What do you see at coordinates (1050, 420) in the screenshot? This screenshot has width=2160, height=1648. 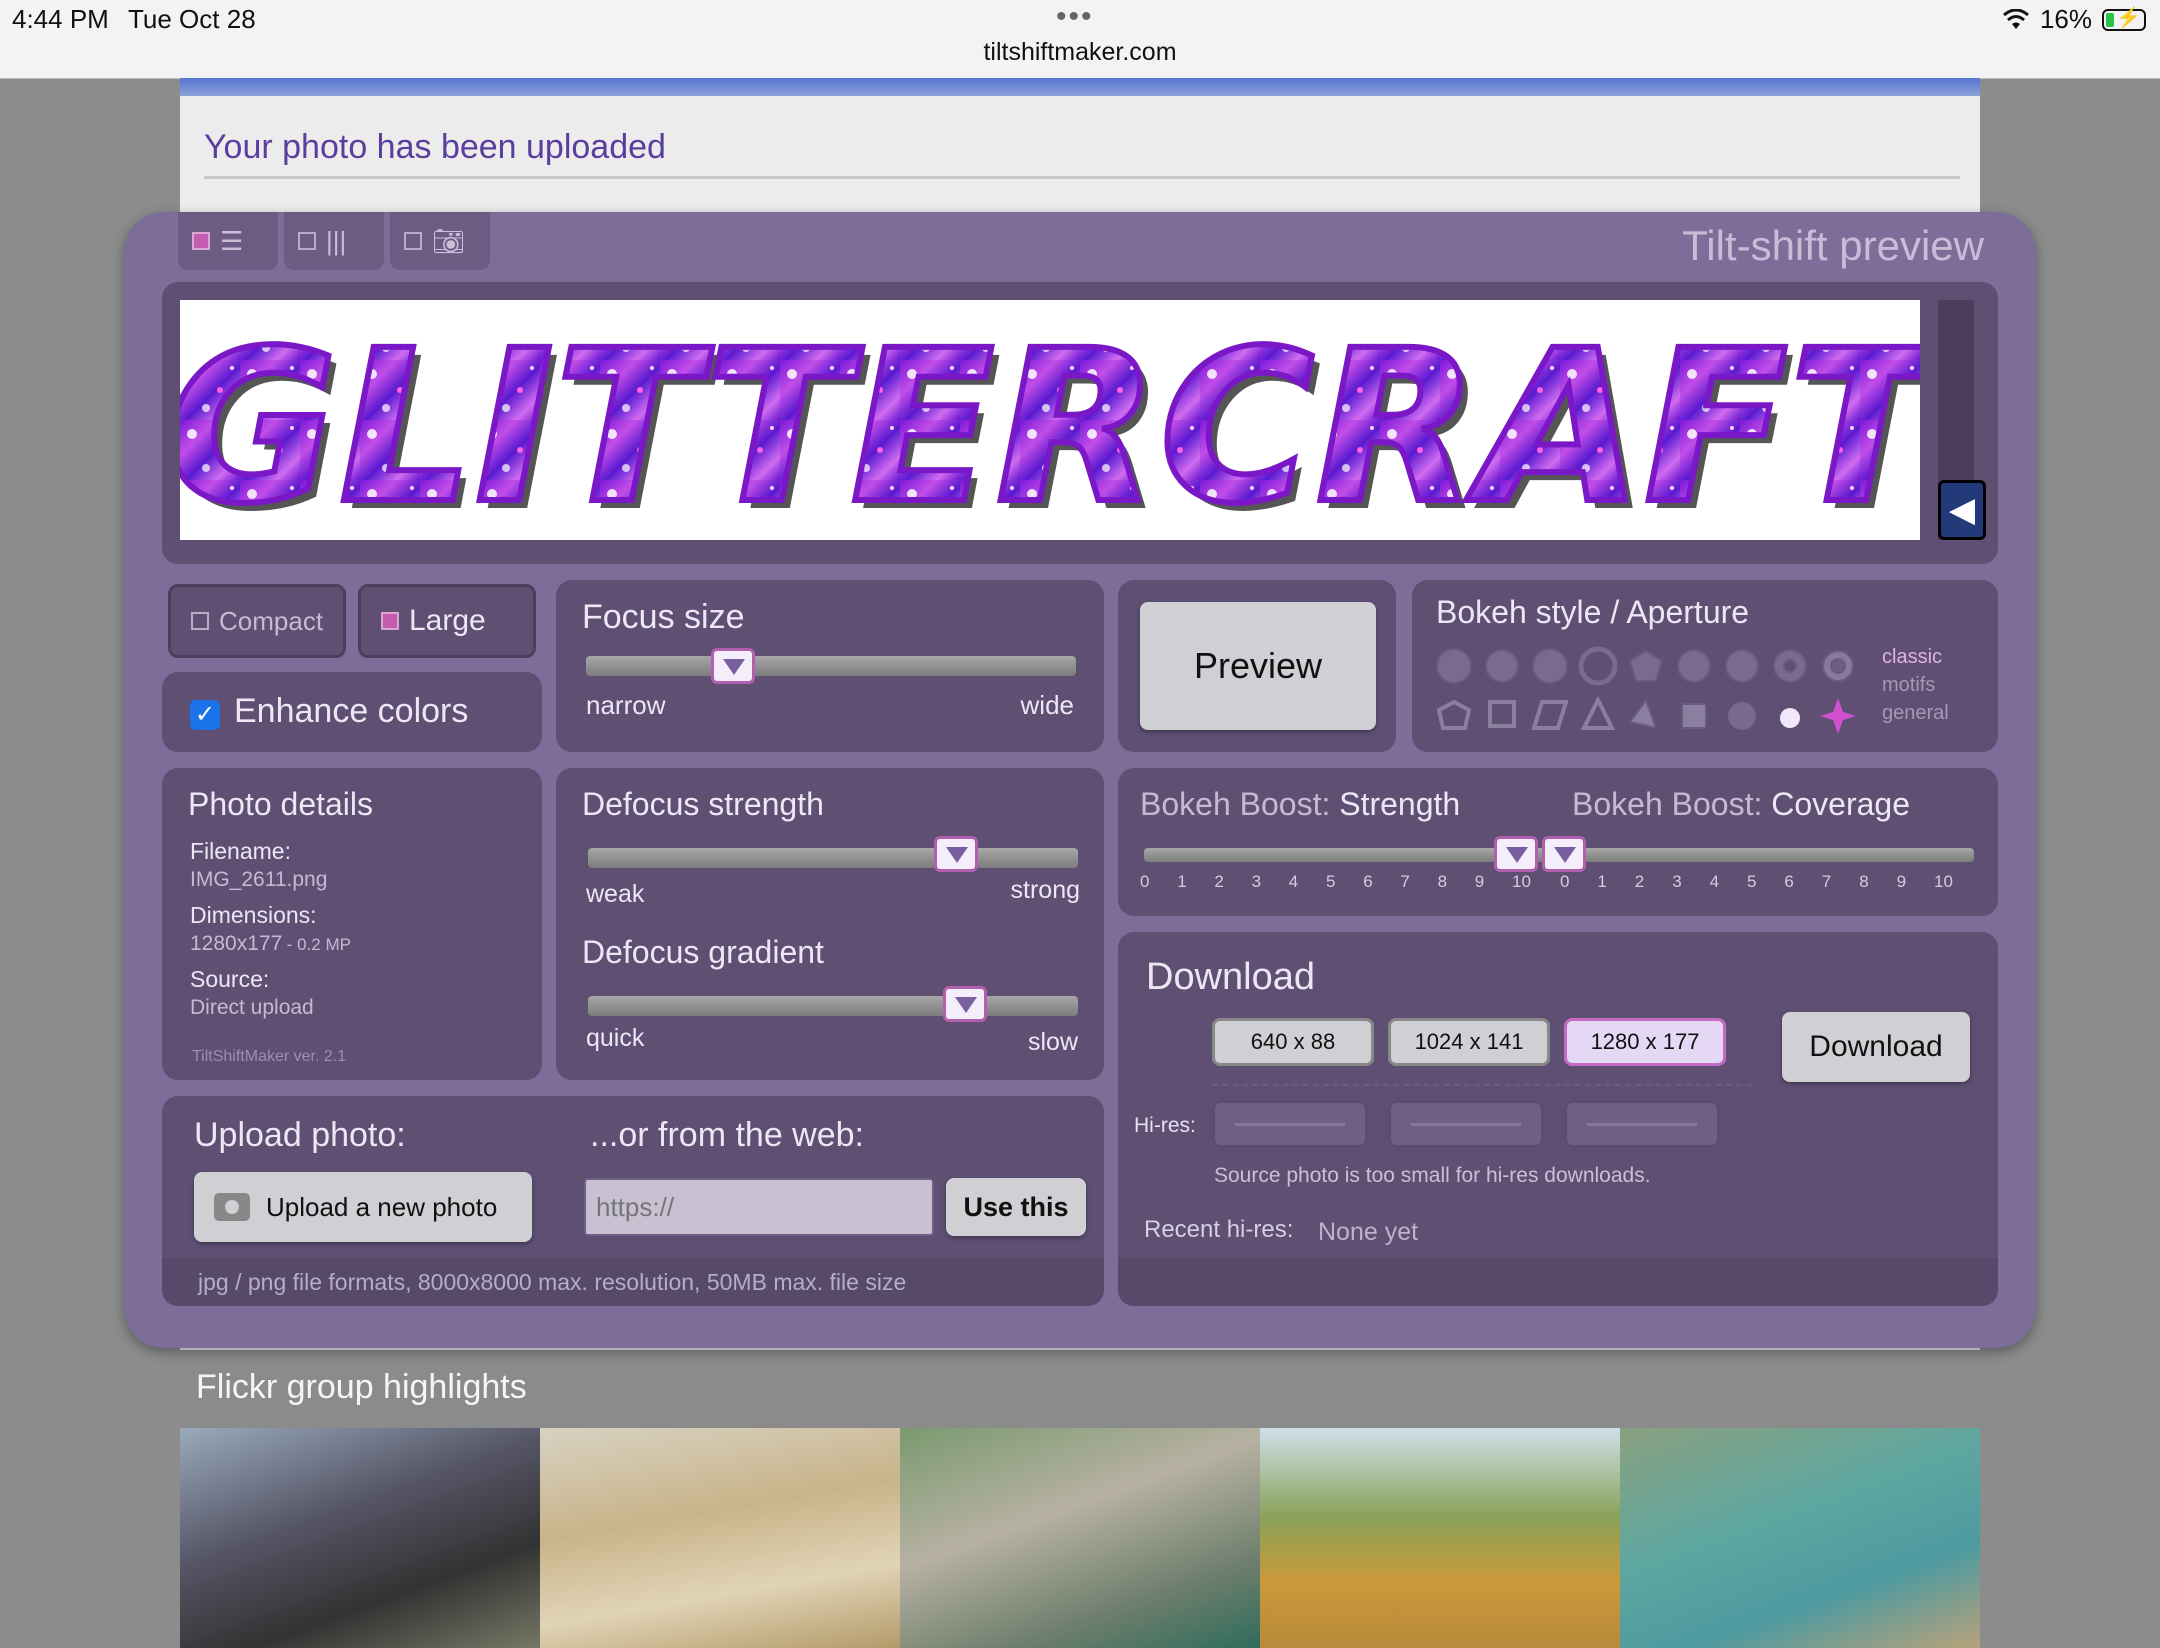 I see `preview-image: GLITTERCRAFT GLITTERCRAFT` at bounding box center [1050, 420].